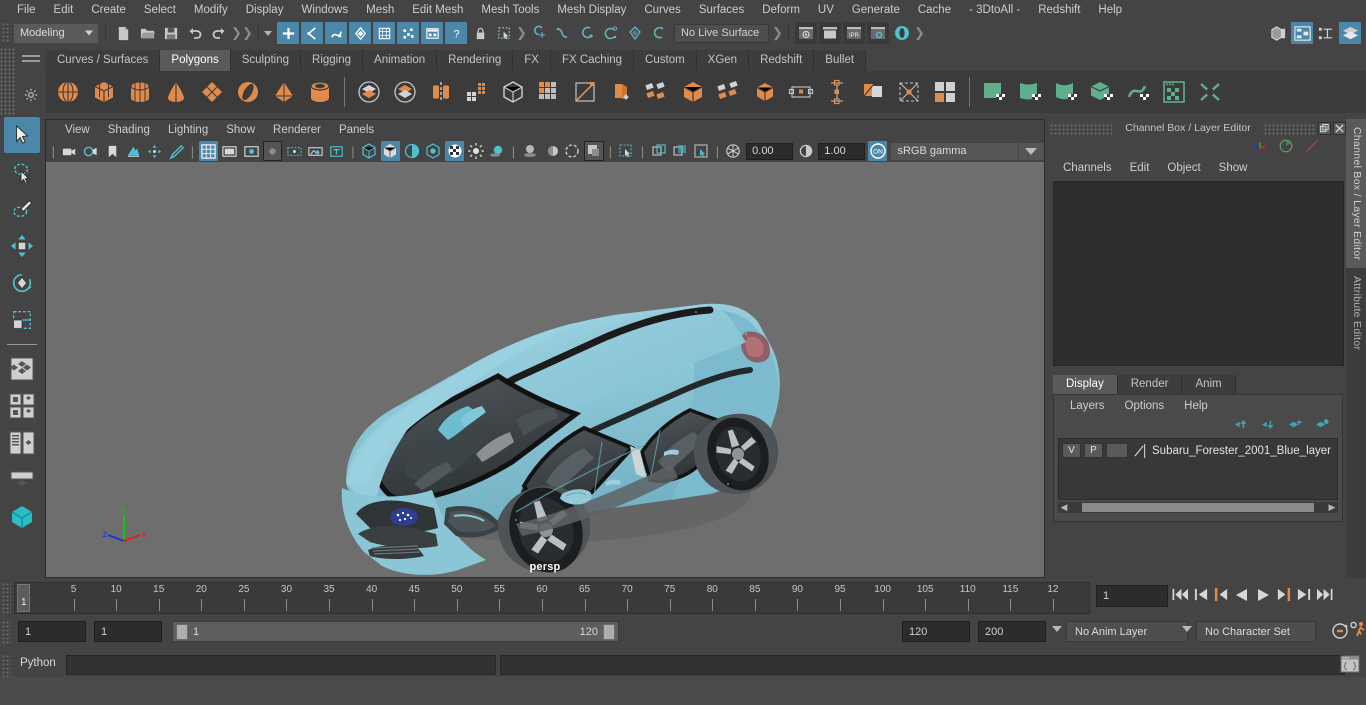  I want to click on poly-pyramid-icon, so click(284, 92).